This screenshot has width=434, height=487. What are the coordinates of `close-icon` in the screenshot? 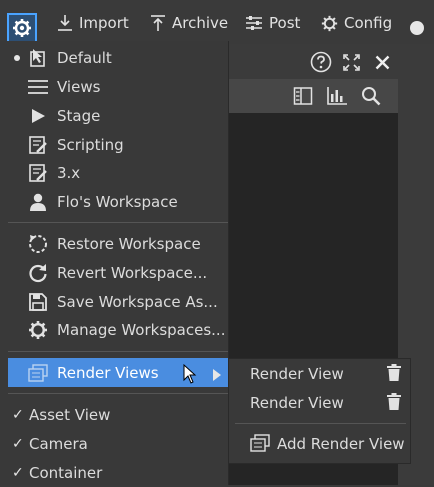 It's located at (382, 64).